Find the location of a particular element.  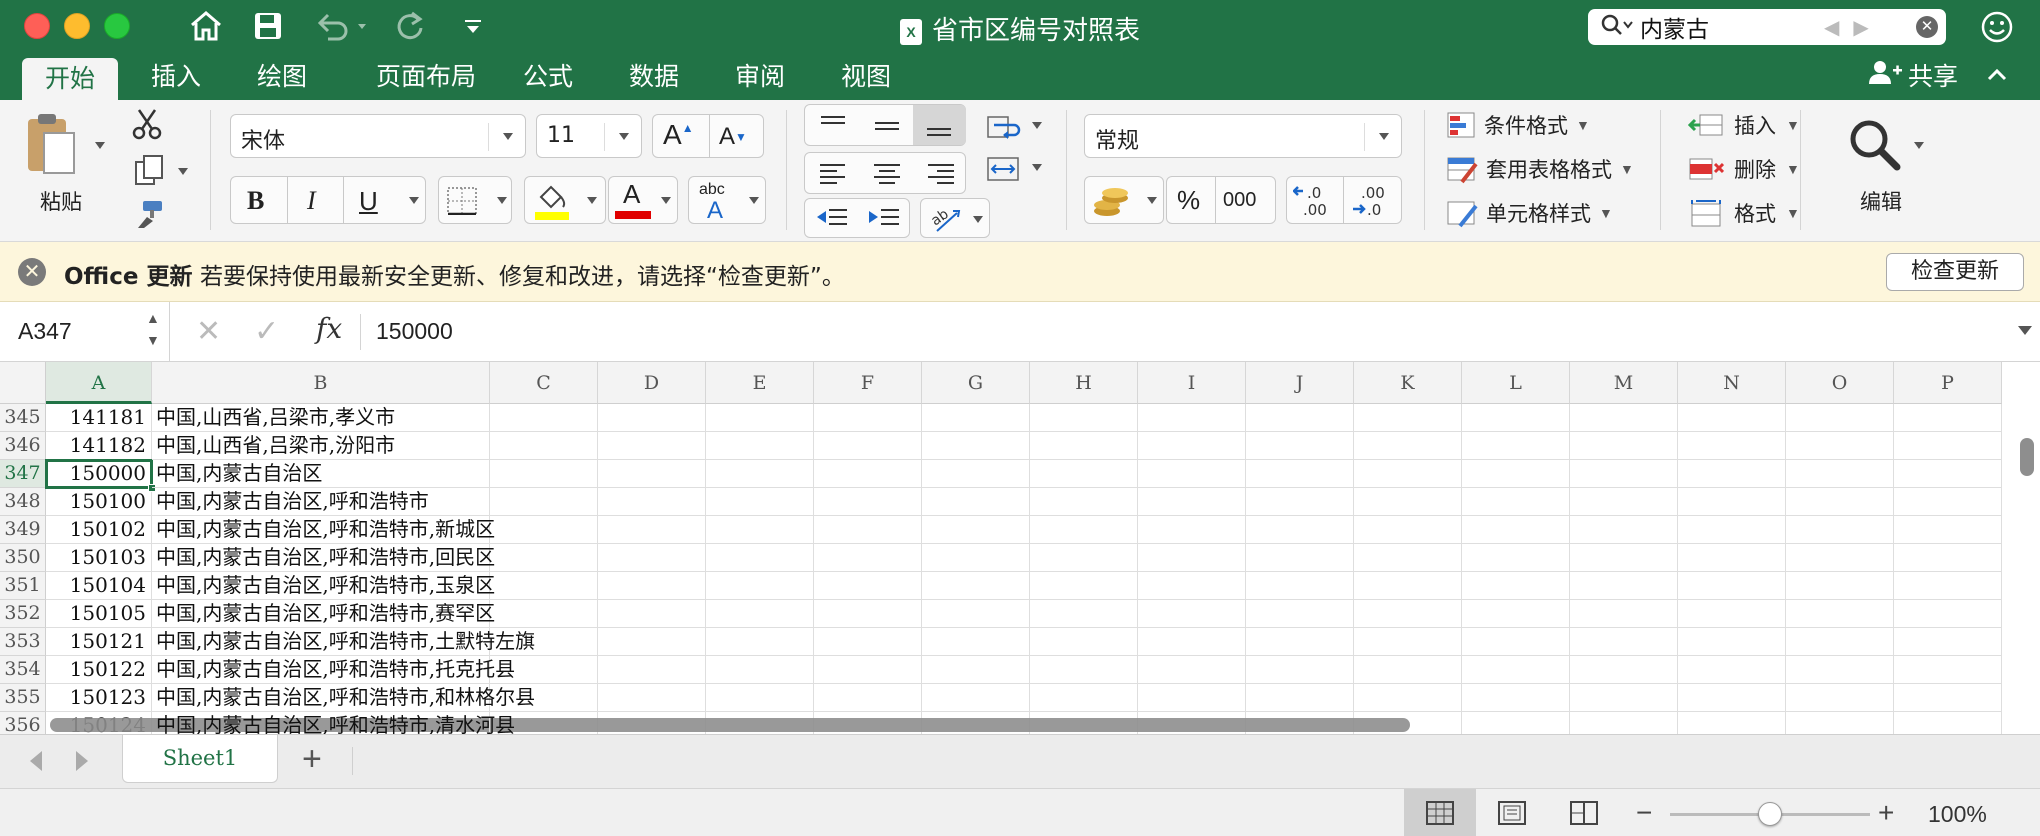

increase-font-size-icon: A▲ is located at coordinates (678, 135).